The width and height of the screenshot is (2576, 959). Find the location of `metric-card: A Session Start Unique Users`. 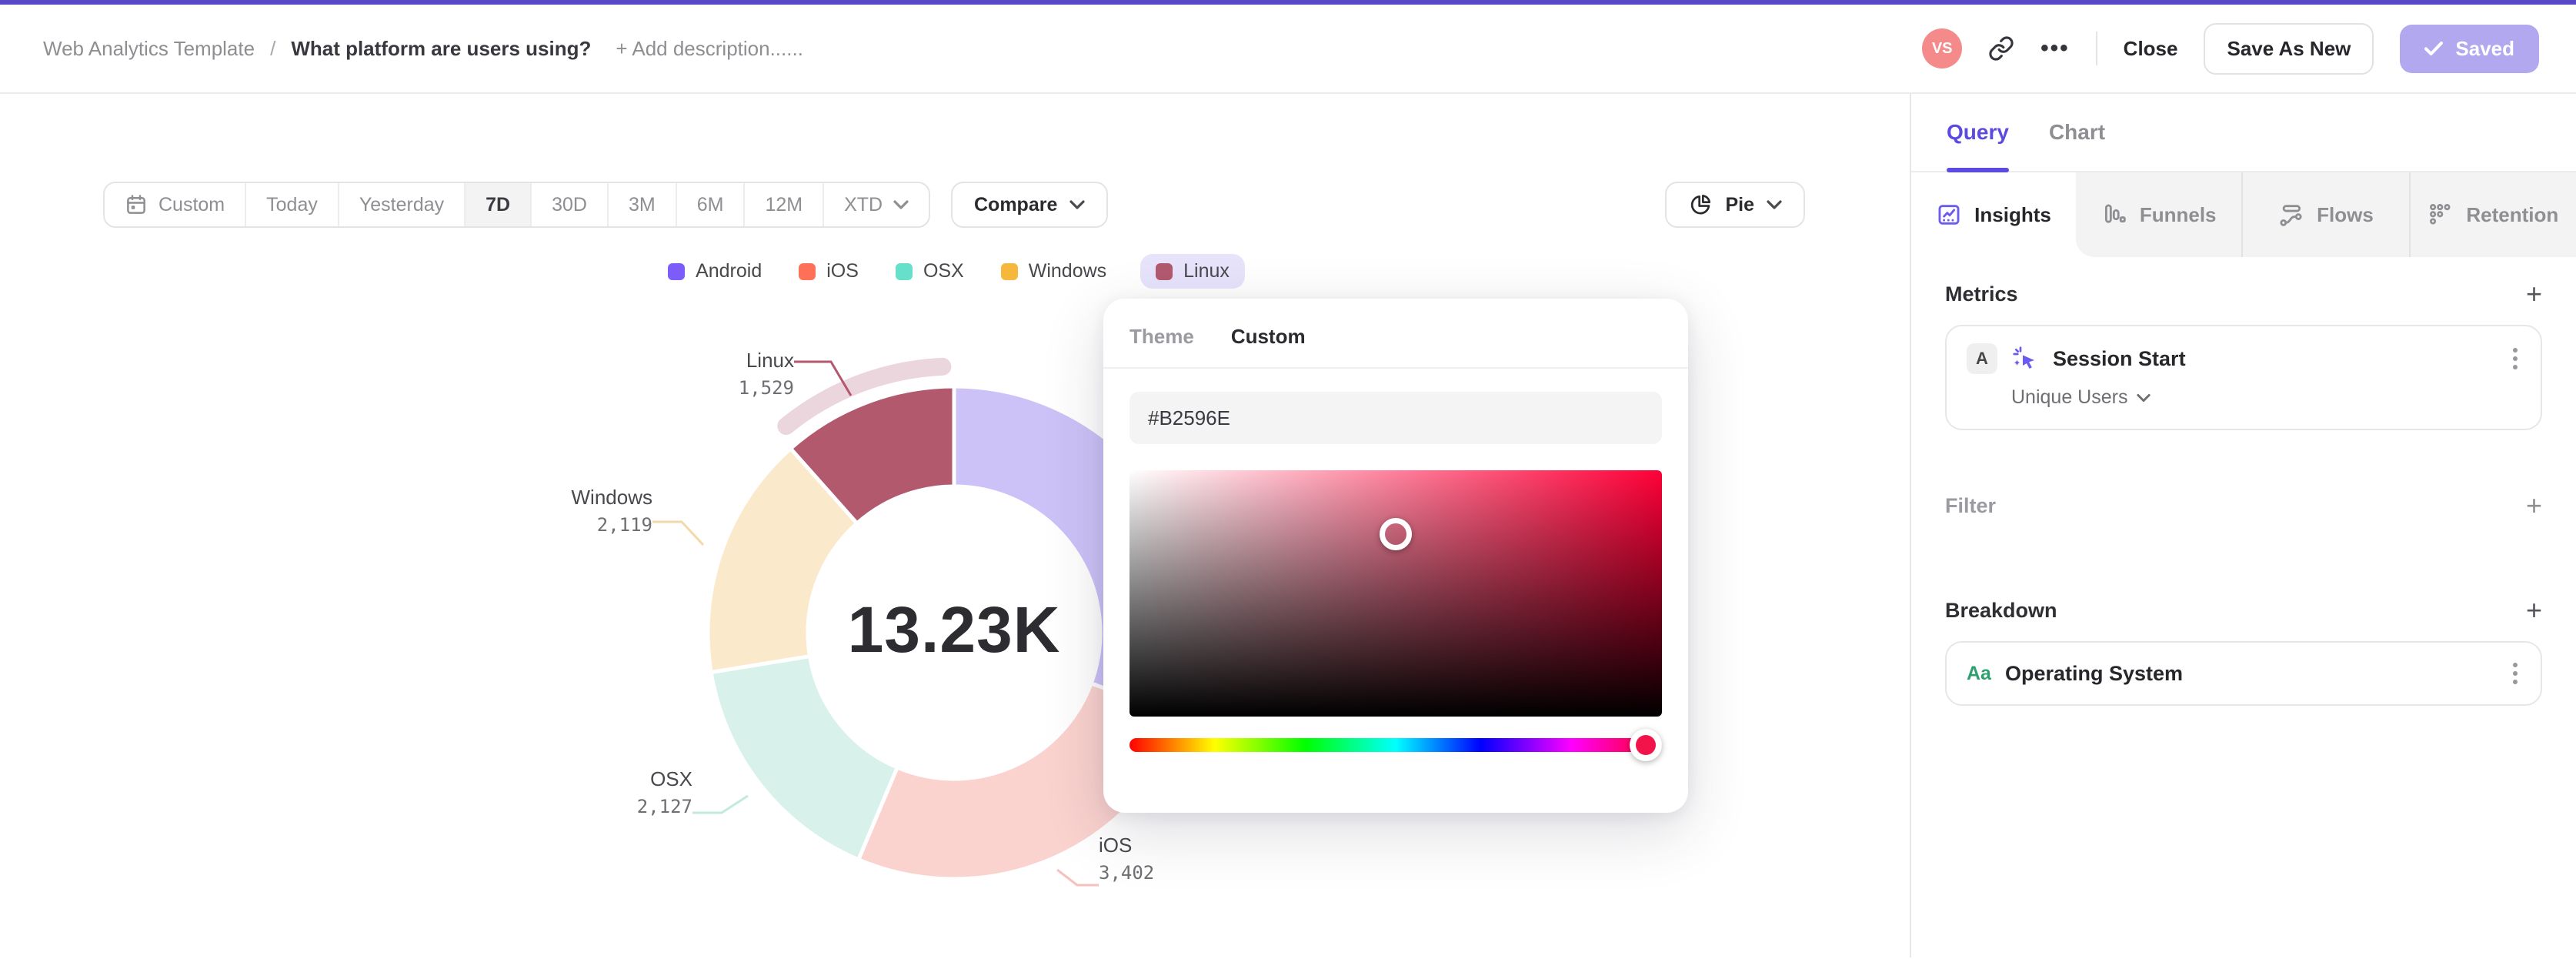

metric-card: A Session Start Unique Users is located at coordinates (2243, 377).